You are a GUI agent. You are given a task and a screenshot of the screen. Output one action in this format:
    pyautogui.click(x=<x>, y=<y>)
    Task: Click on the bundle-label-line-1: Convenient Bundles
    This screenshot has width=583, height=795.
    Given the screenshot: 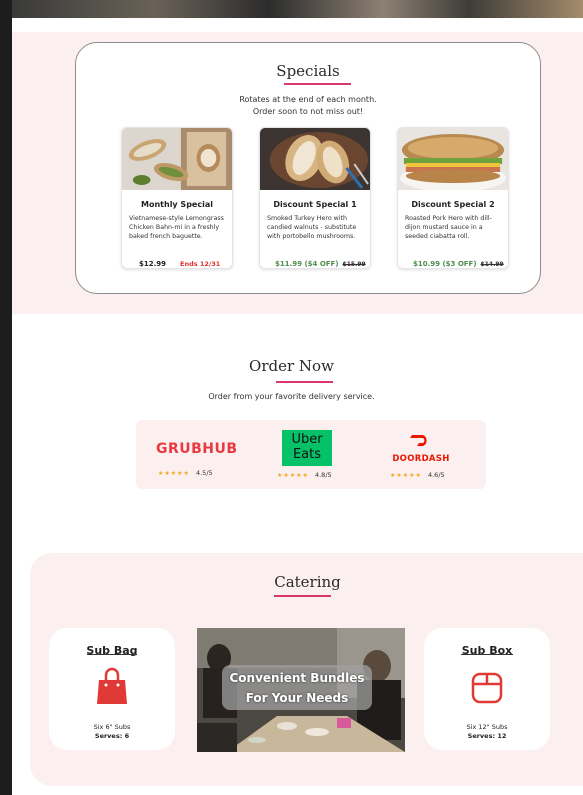 What is the action you would take?
    pyautogui.click(x=297, y=678)
    